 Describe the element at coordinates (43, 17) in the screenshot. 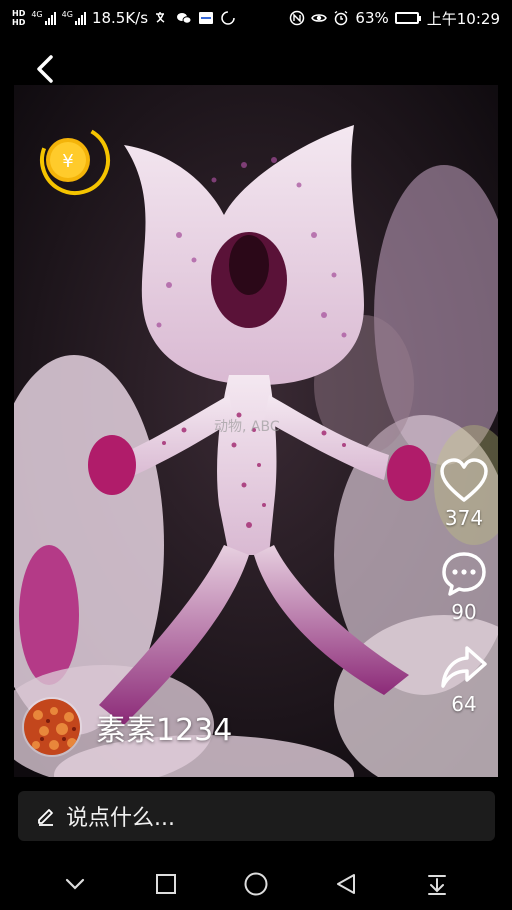

I see `signal-icon-1: 4G` at that location.